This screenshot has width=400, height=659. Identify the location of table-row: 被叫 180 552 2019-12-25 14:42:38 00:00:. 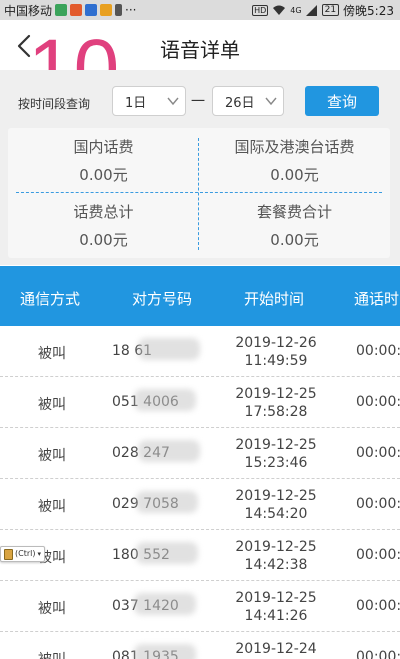
(200, 555).